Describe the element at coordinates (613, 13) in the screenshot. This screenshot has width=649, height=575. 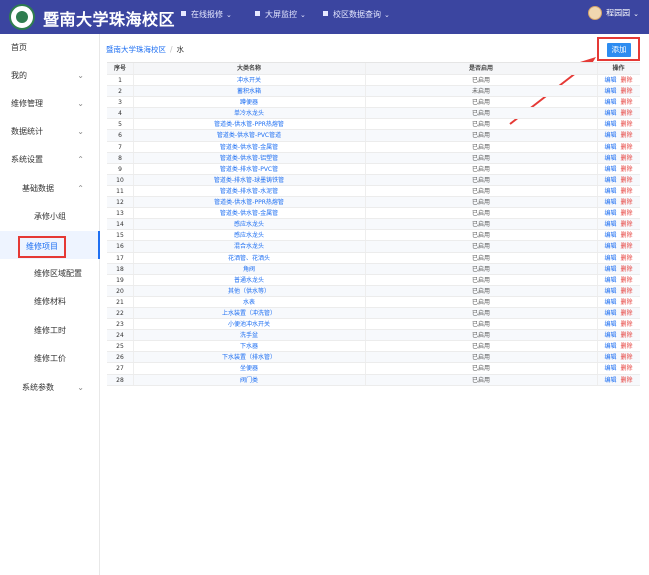
I see `user-menu: 程园园 ⌄` at that location.